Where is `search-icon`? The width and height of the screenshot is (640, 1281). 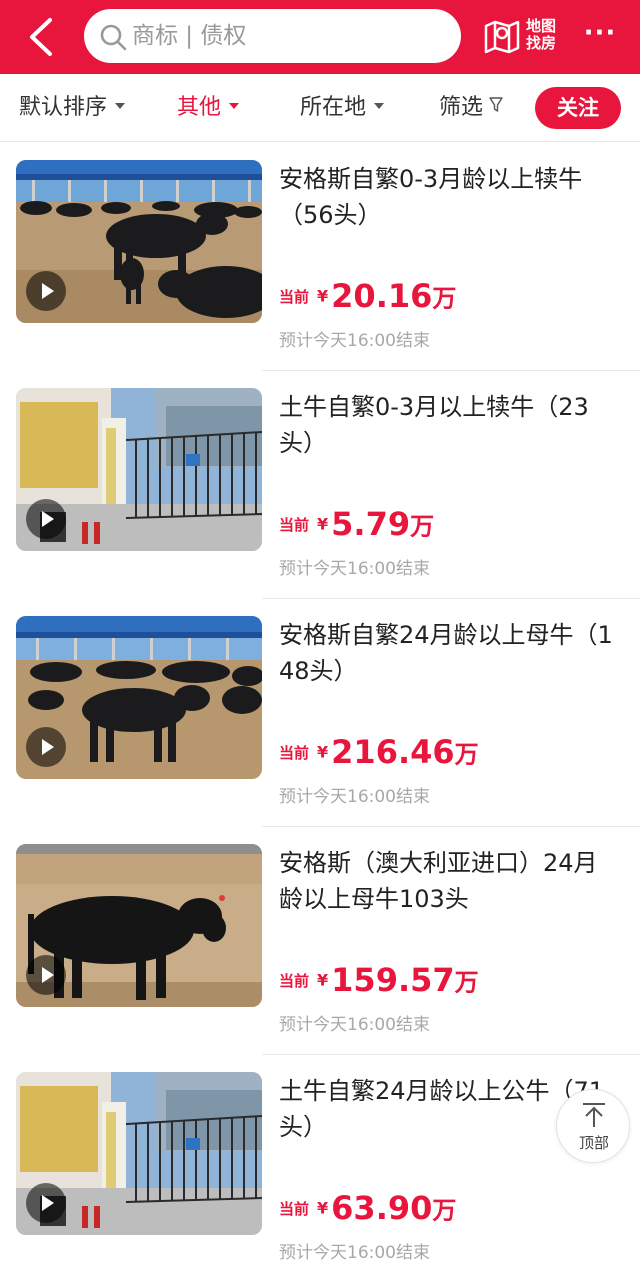
search-icon is located at coordinates (113, 37).